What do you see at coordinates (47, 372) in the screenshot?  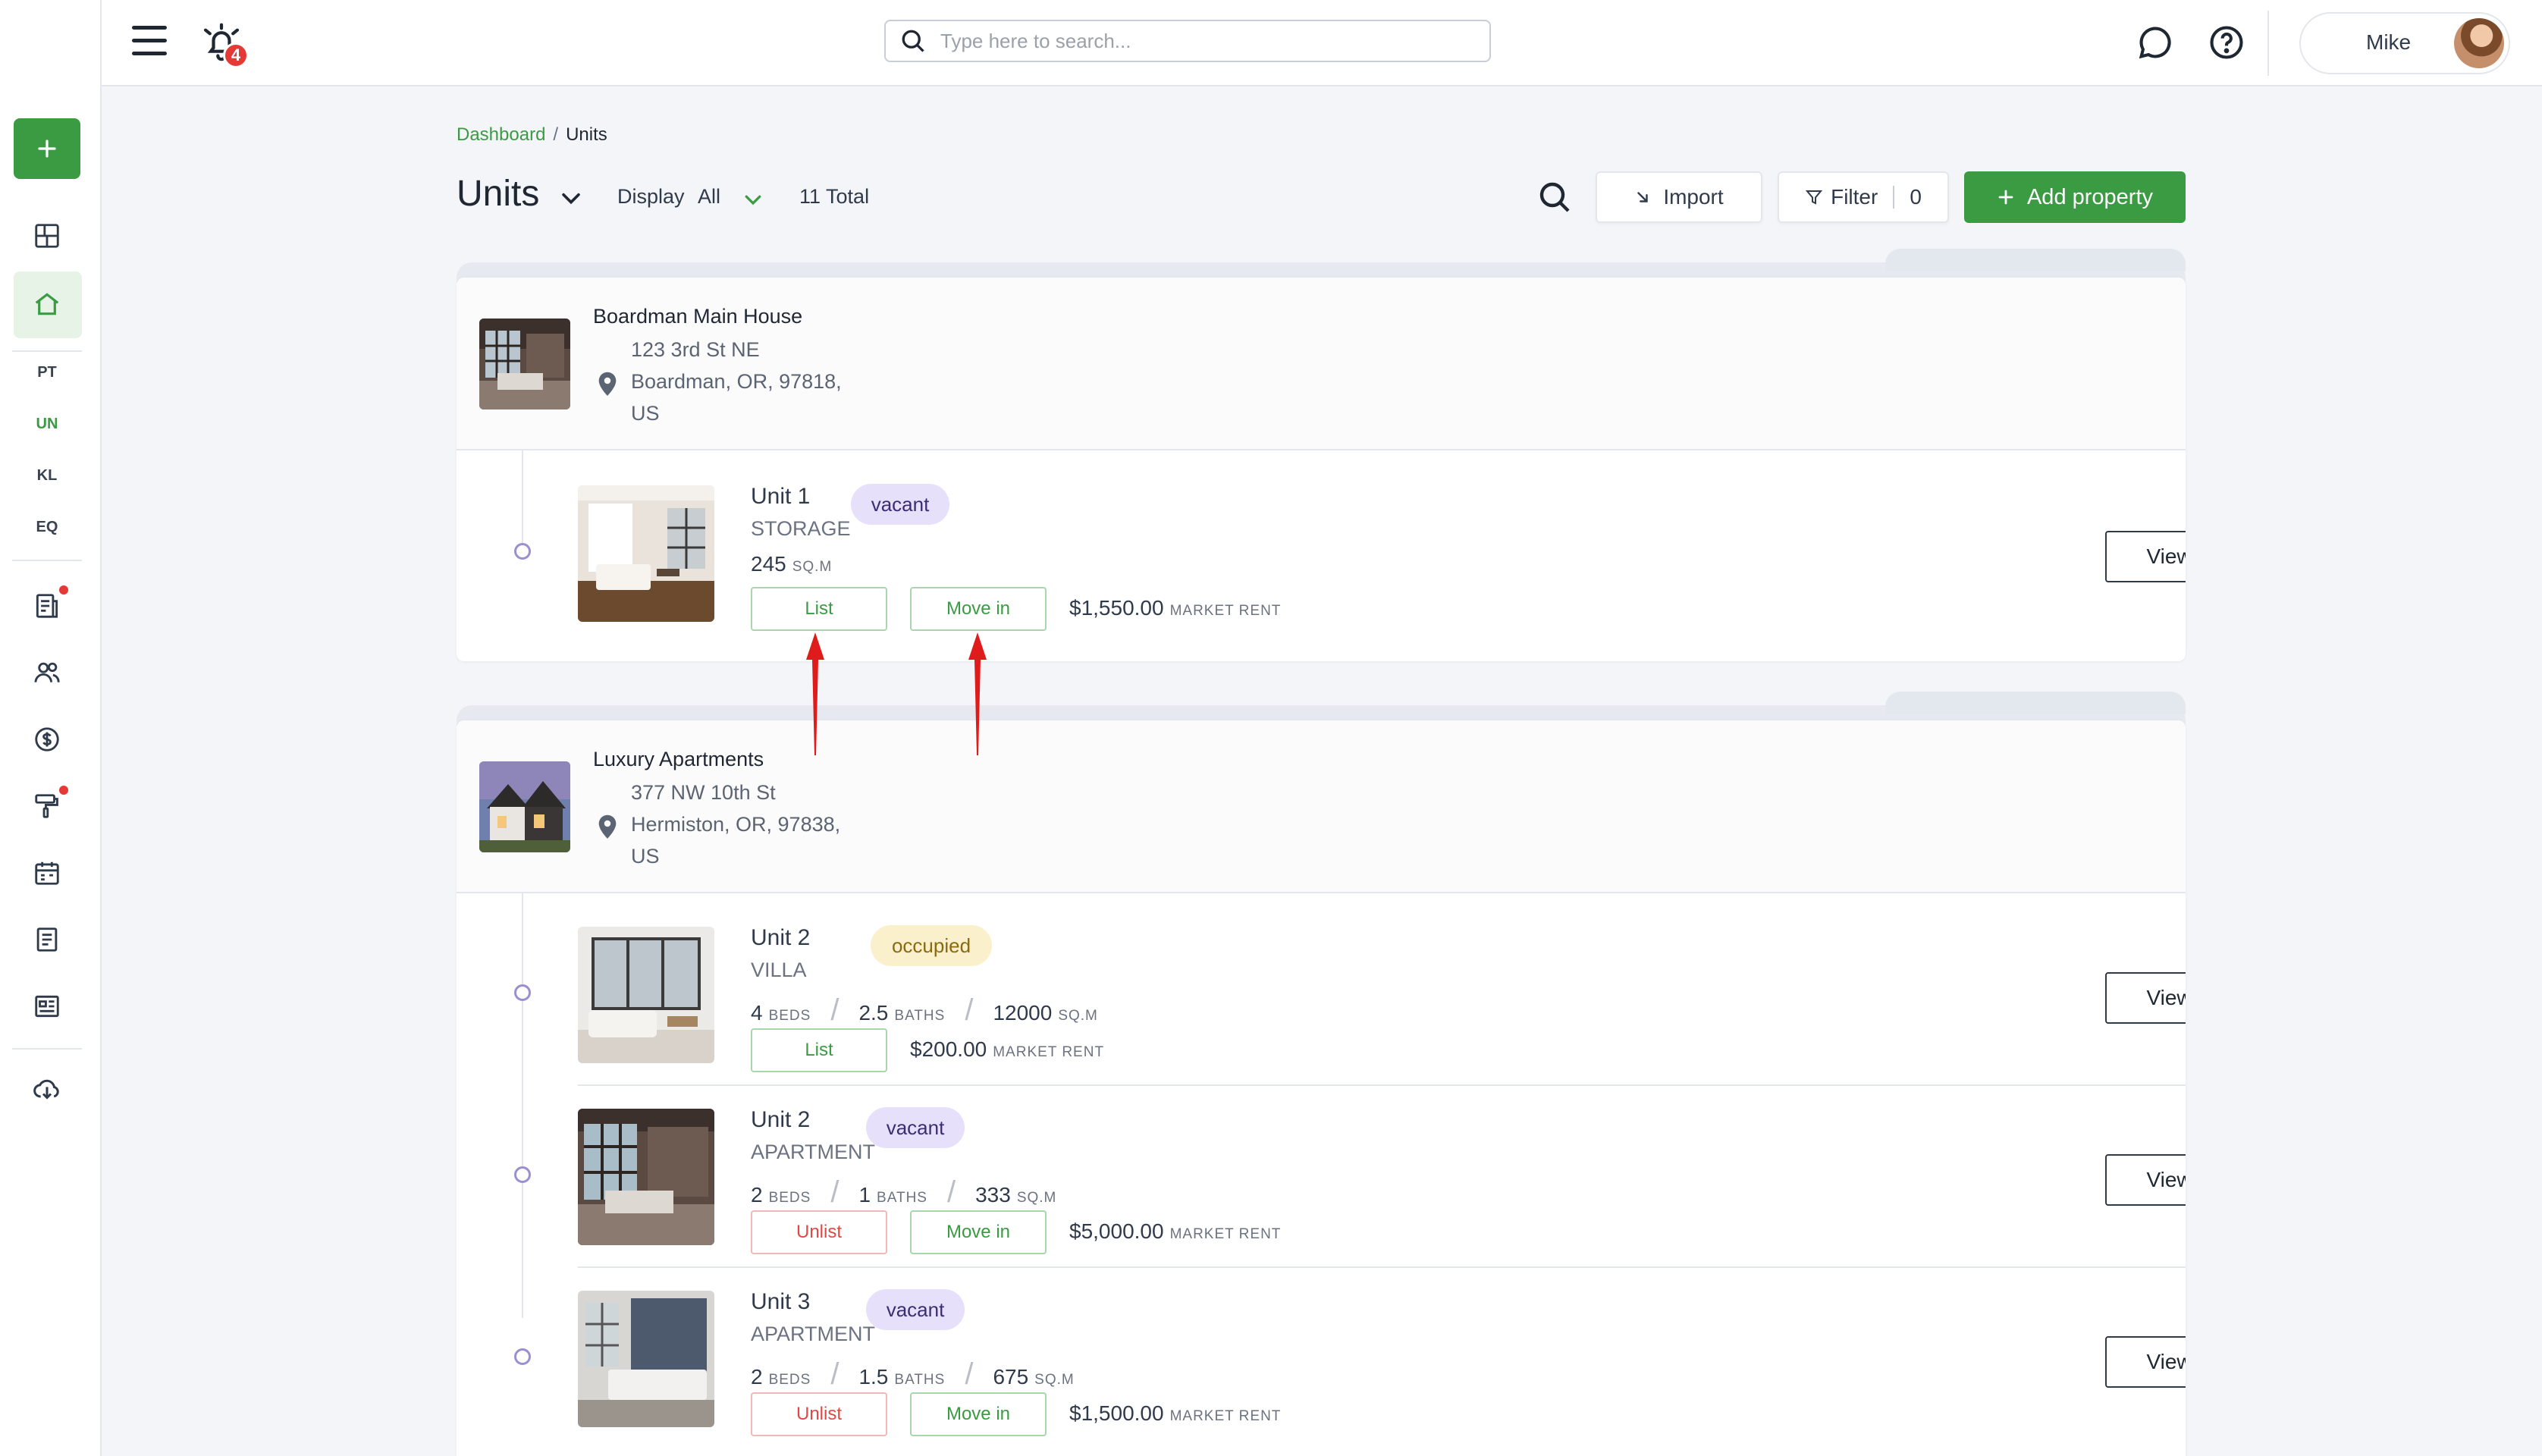 I see `sidebar-item-pt: PT` at bounding box center [47, 372].